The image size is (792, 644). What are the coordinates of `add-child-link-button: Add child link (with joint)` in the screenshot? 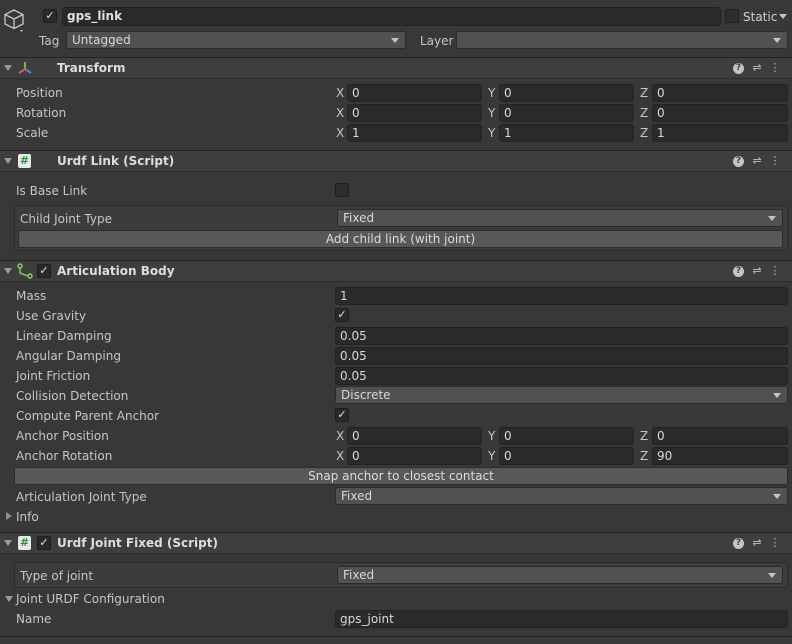 It's located at (400, 239).